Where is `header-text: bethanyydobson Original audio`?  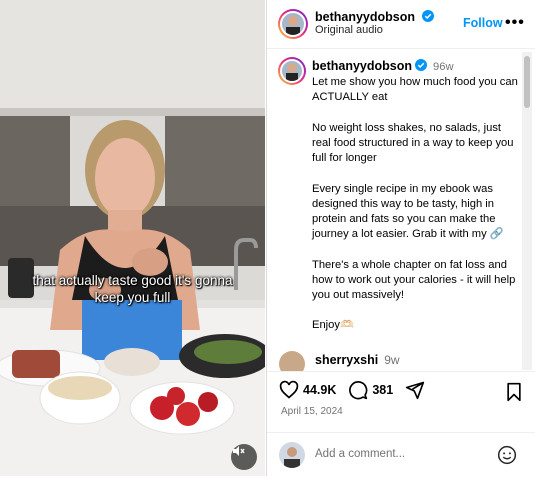 header-text: bethanyydobson Original audio is located at coordinates (374, 23).